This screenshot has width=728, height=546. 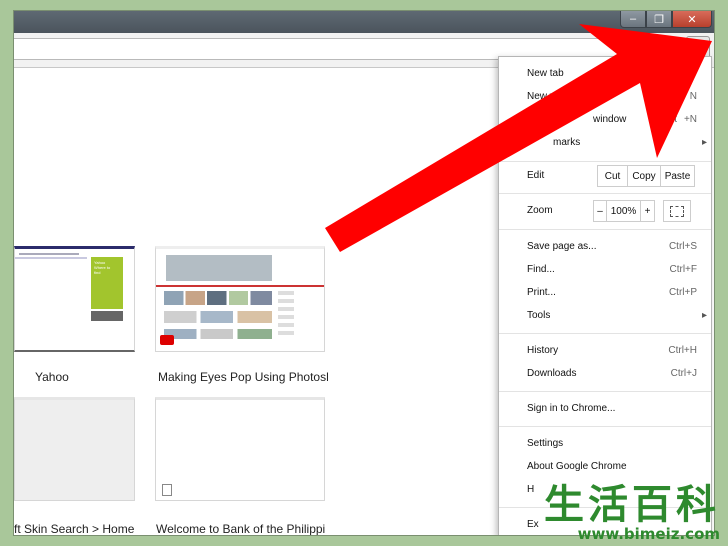 What do you see at coordinates (632, 505) in the screenshot?
I see `watermark-chinese-text: 生活百科` at bounding box center [632, 505].